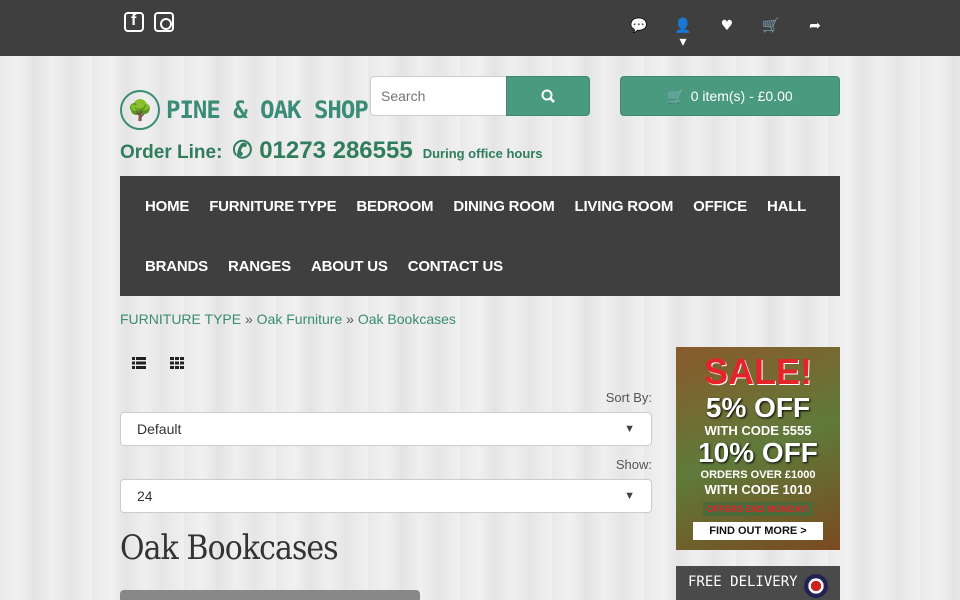 This screenshot has width=960, height=600. I want to click on logo-text: PINE & OAK SHOP, so click(267, 110).